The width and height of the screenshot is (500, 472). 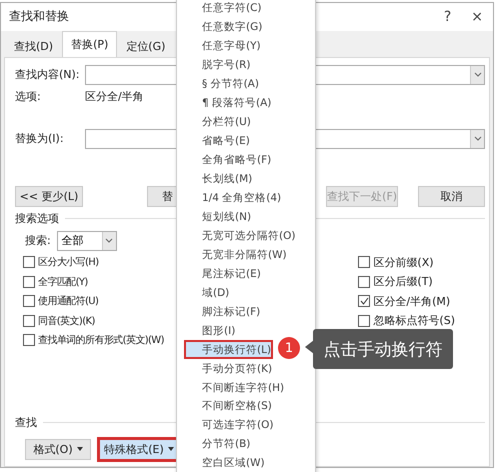 What do you see at coordinates (228, 330) in the screenshot?
I see `menu-item: 图形(I)` at bounding box center [228, 330].